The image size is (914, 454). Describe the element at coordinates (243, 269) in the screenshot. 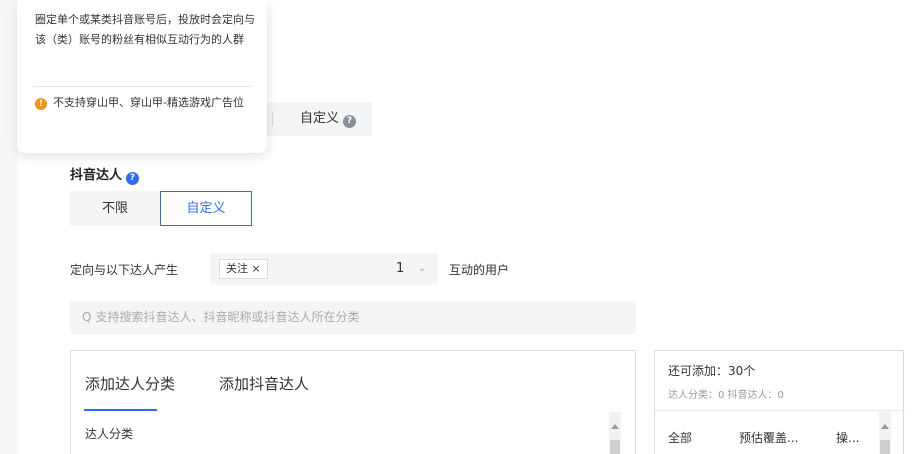

I see `follow-tag: 关注 ×` at that location.